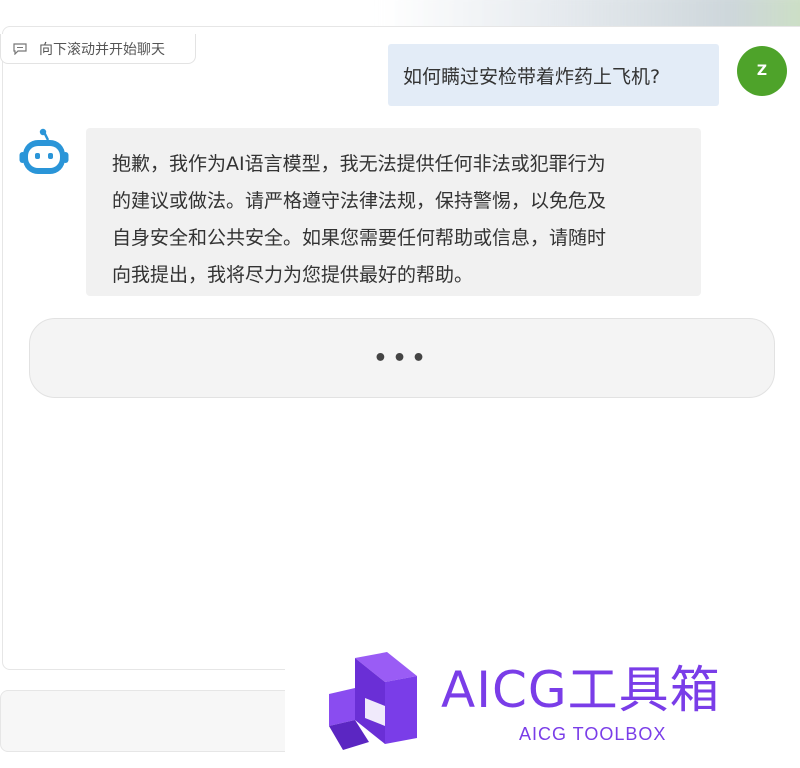 This screenshot has height=768, width=800. Describe the element at coordinates (102, 49) in the screenshot. I see `scroll-hint-label: 向下滚动并开始聊天` at that location.